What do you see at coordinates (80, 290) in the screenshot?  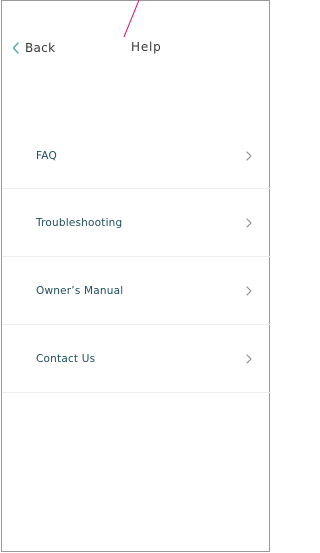 I see `menu-item-label: Owner’s Manual` at bounding box center [80, 290].